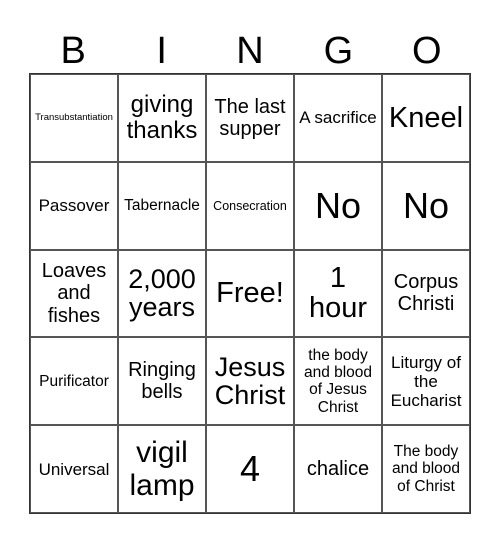 This screenshot has height=544, width=500. What do you see at coordinates (338, 118) in the screenshot?
I see `bingo-cell: A sacrifice` at bounding box center [338, 118].